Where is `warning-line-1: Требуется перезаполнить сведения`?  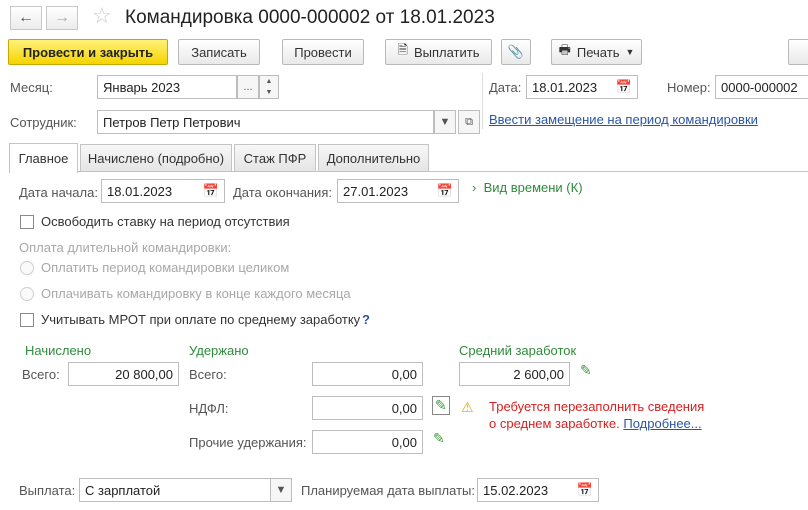
warning-line-1: Требуется перезаполнить сведения is located at coordinates (597, 406).